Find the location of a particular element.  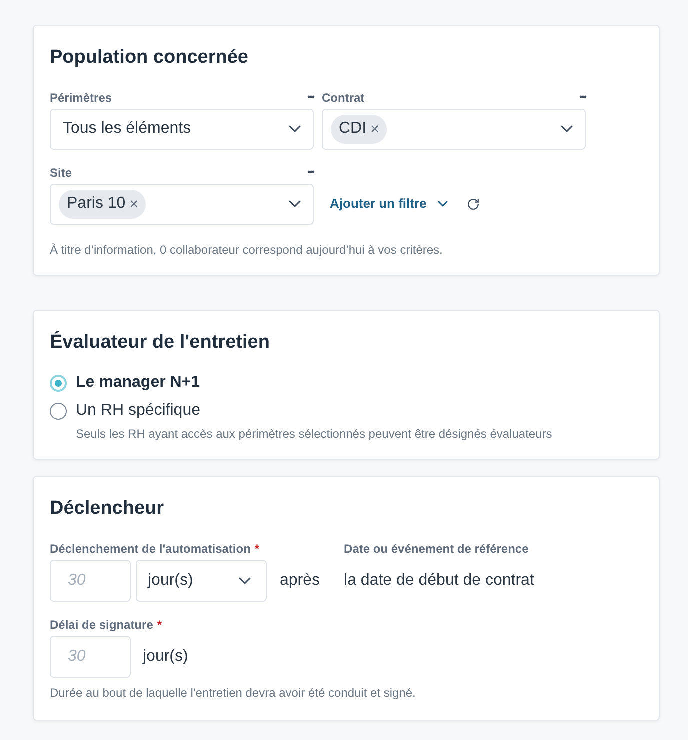

field-label: Date ou événement de référence is located at coordinates (436, 549).